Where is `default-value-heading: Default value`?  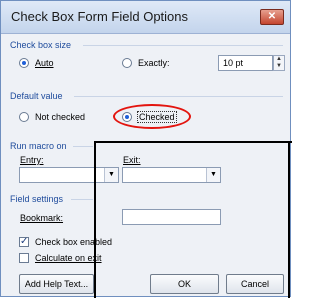
default-value-heading: Default value is located at coordinates (36, 96).